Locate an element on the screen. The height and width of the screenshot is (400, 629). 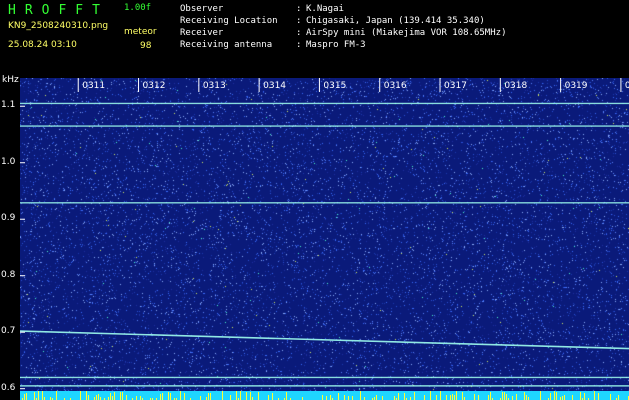
antenna-label: Receiving antenna is located at coordinates (226, 45).